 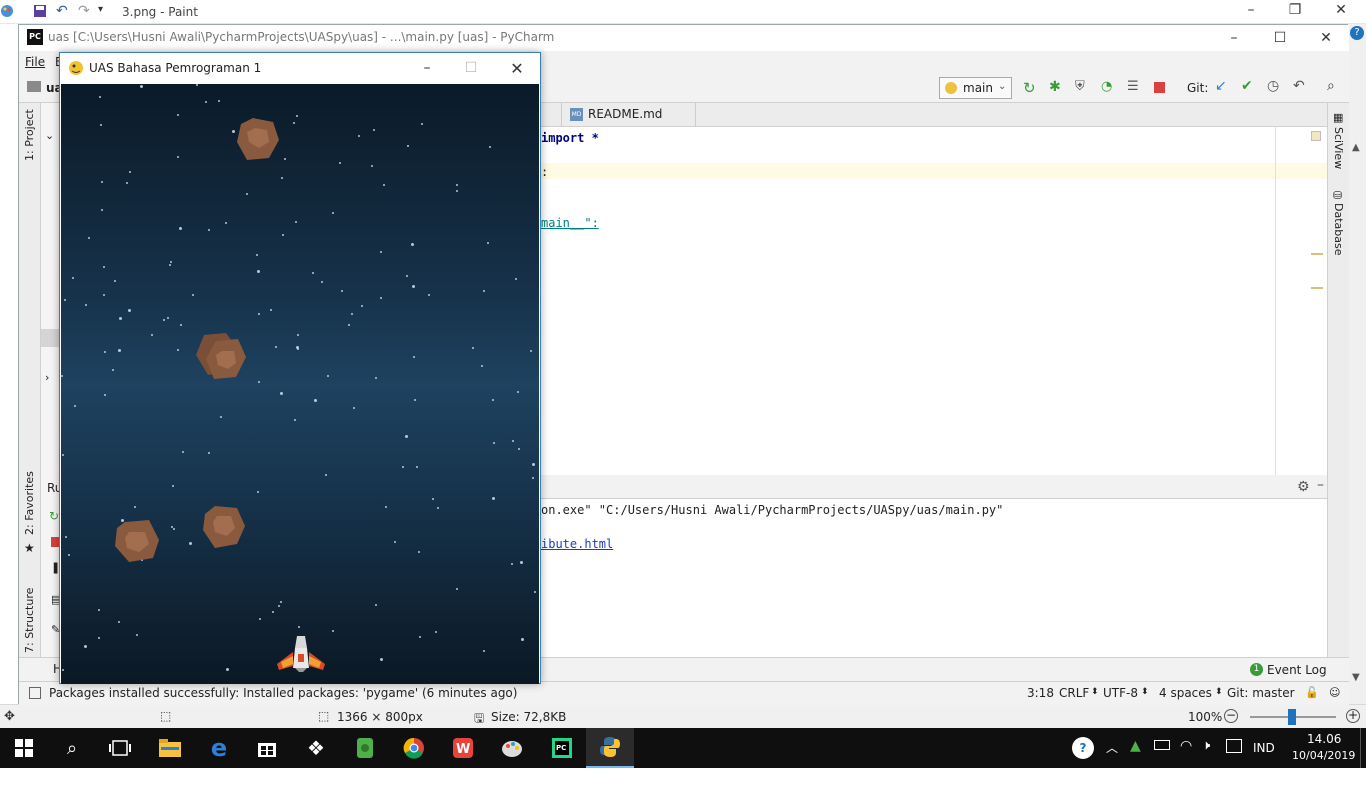 I want to click on tool-tab-project: 1: Project, so click(x=29, y=135).